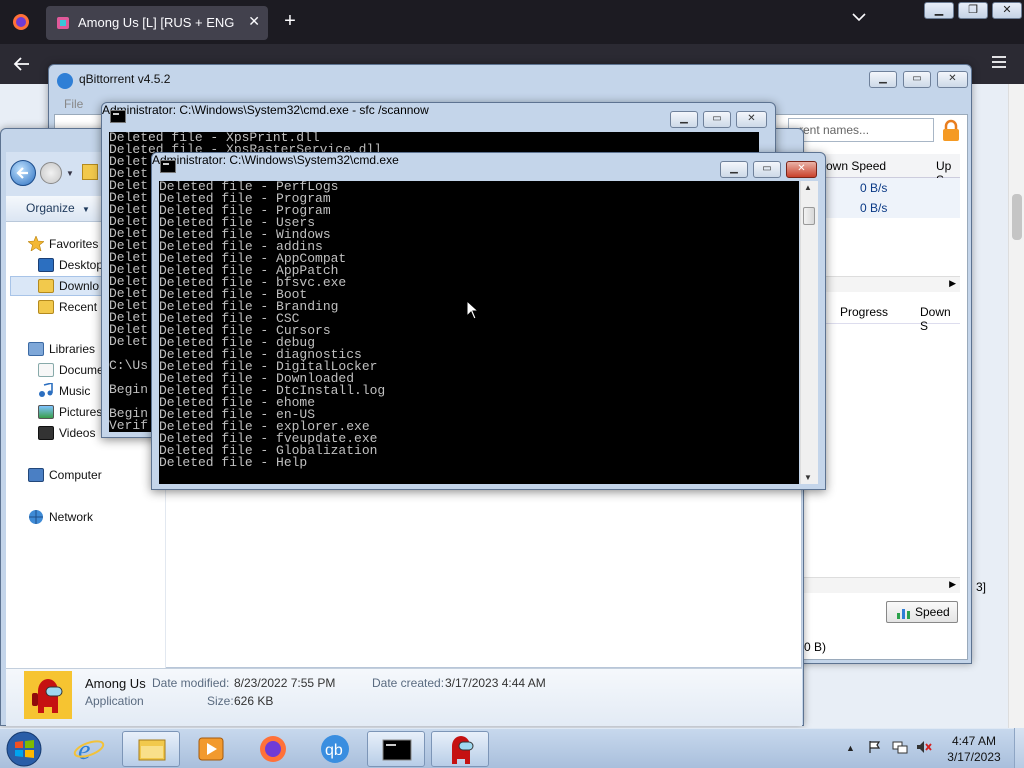 Image resolution: width=1024 pixels, height=768 pixels. Describe the element at coordinates (36, 349) in the screenshot. I see `libraries-icon` at that location.